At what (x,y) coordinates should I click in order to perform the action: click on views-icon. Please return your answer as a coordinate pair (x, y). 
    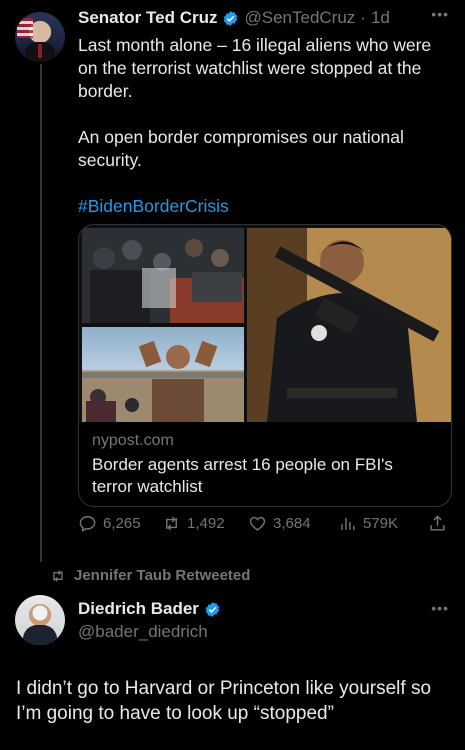
    Looking at the image, I should click on (348, 523).